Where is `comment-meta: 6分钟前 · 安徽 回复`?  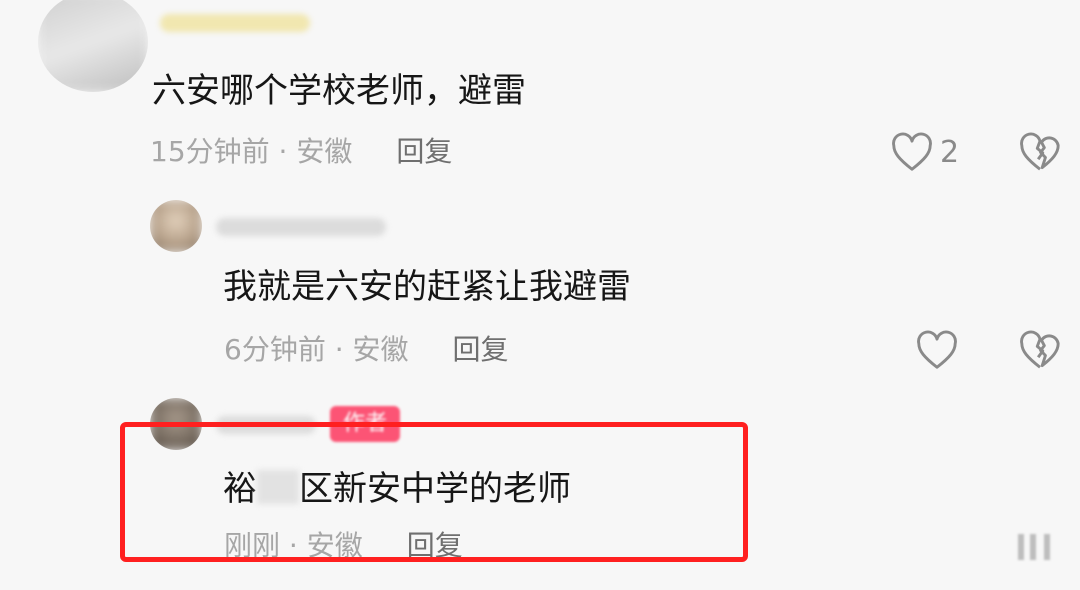
comment-meta: 6分钟前 · 安徽 回复 is located at coordinates (366, 350).